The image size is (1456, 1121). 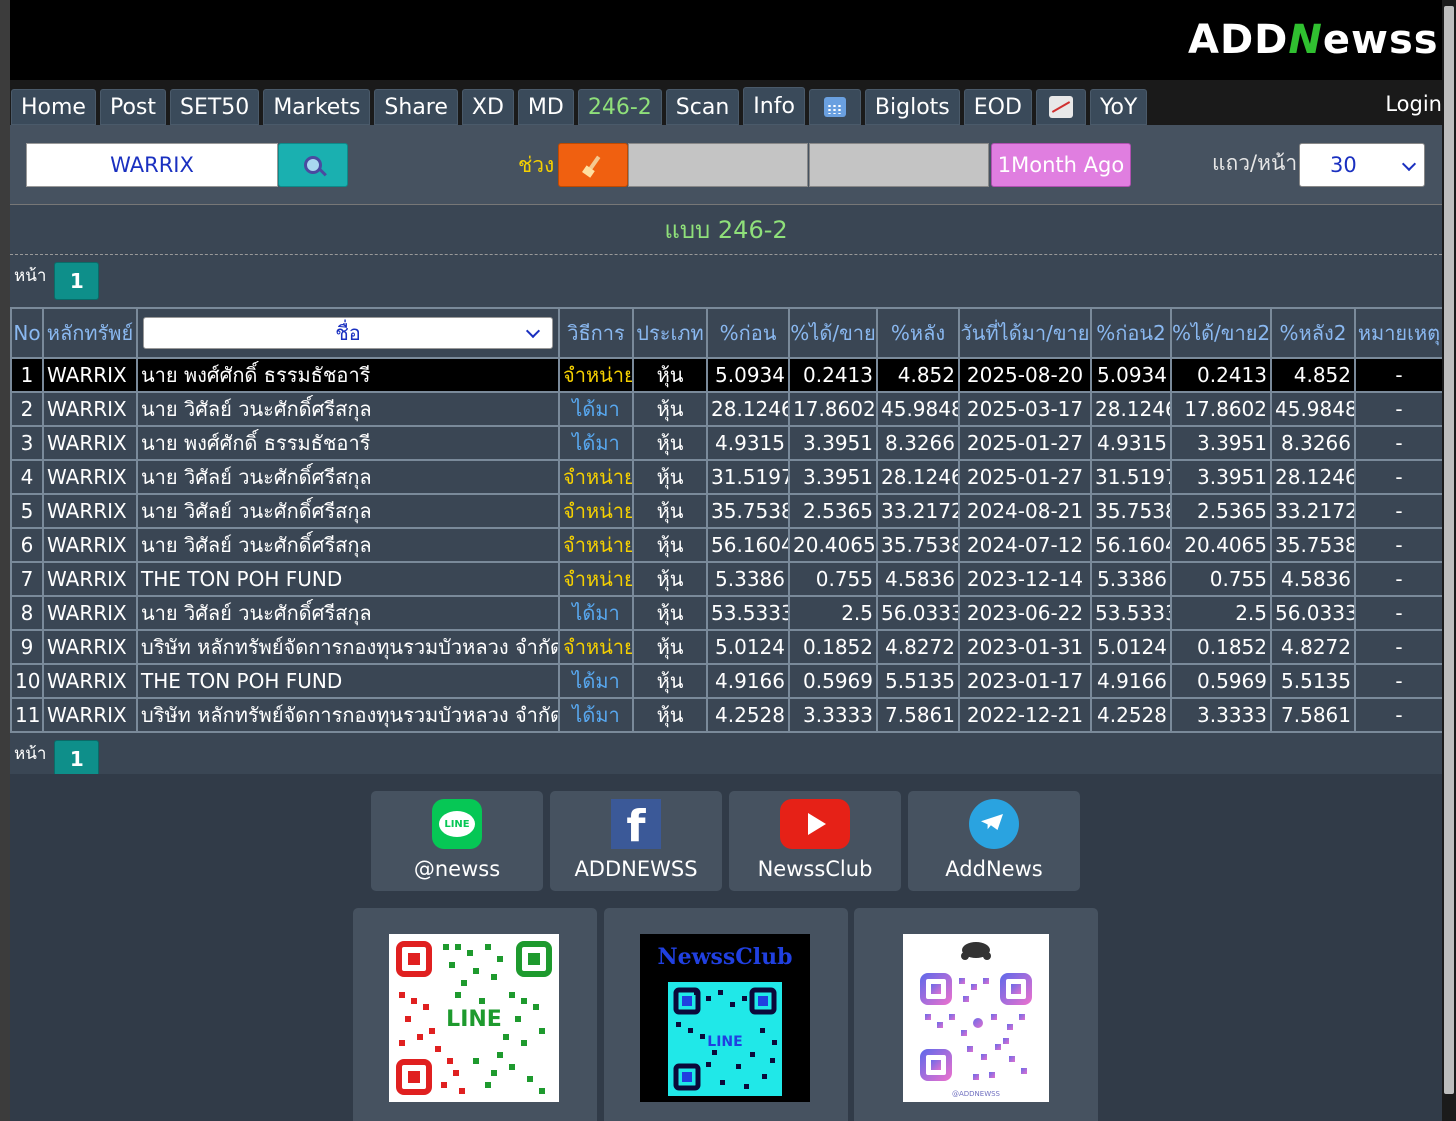 I want to click on header-acquired2: %ได้/ขาย2, so click(x=1221, y=333).